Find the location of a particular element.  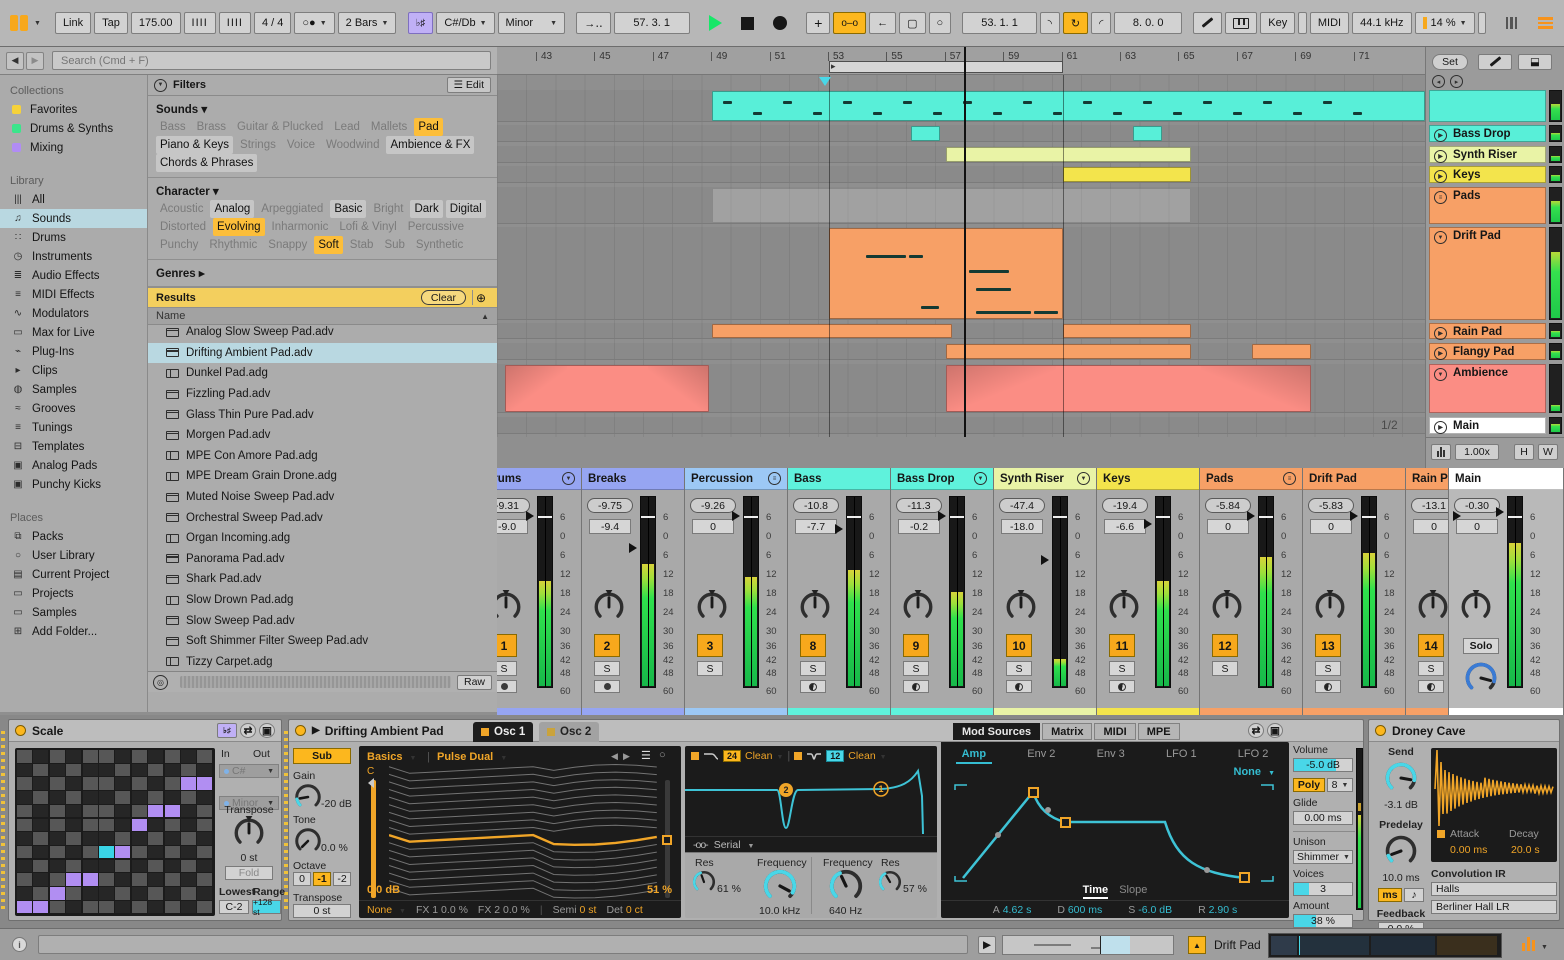

volume-field: -9.4 is located at coordinates (610, 526).